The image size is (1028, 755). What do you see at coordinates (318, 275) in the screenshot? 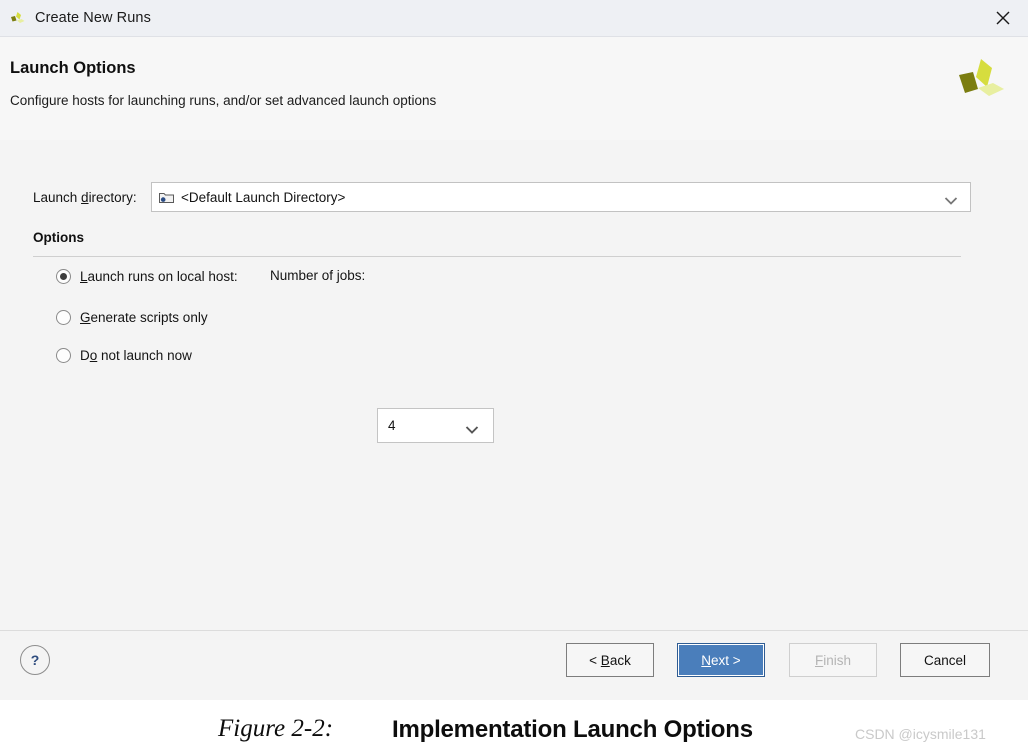
I see `number-of-jobs-label: Number of jobs:` at bounding box center [318, 275].